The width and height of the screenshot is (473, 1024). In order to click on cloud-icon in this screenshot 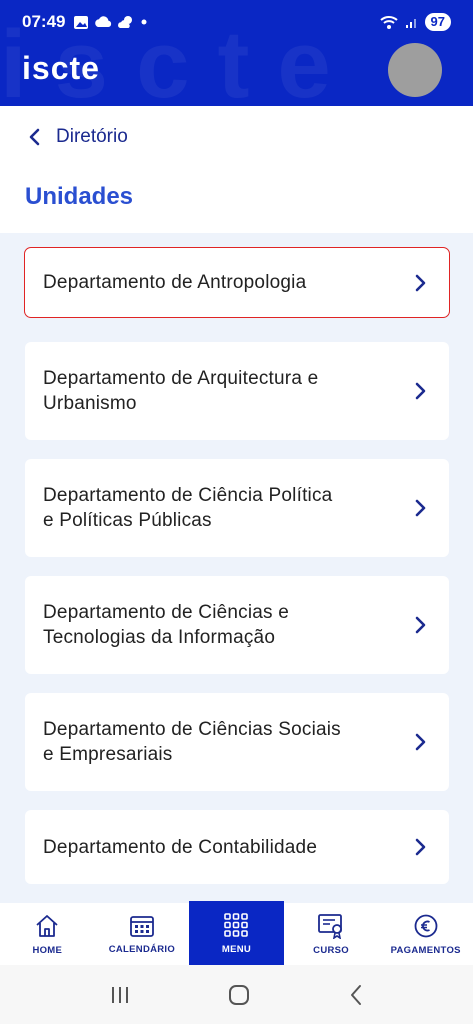, I will do `click(103, 21)`.